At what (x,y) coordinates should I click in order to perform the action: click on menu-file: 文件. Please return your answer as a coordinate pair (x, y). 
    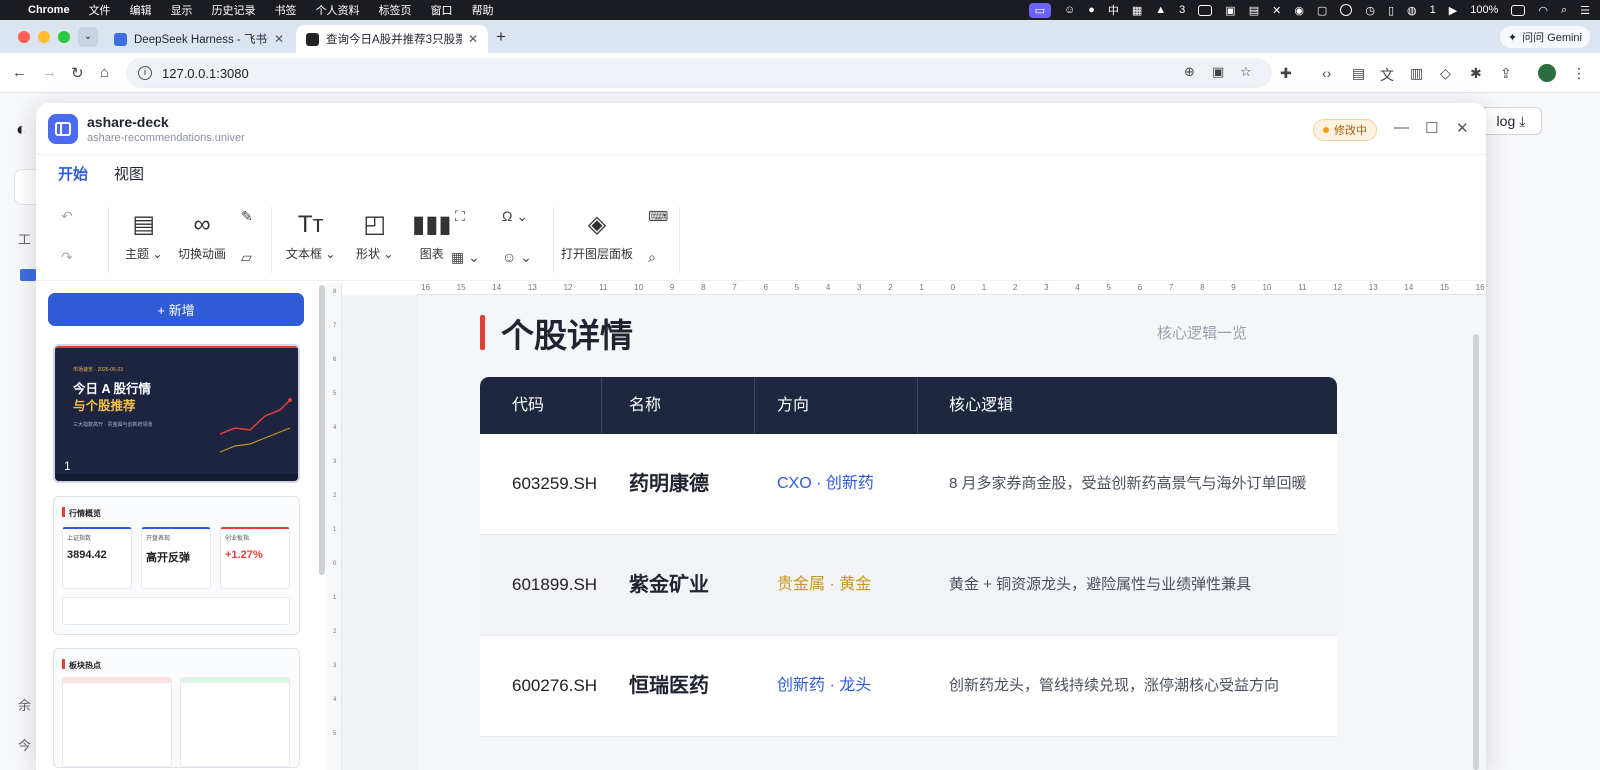
    Looking at the image, I should click on (100, 10).